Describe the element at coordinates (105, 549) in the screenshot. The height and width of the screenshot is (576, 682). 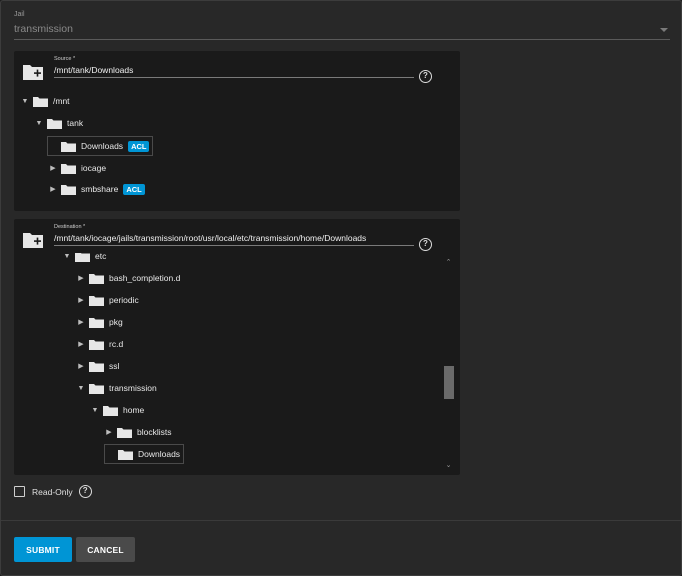
I see `cancel-button: CANCEL` at that location.